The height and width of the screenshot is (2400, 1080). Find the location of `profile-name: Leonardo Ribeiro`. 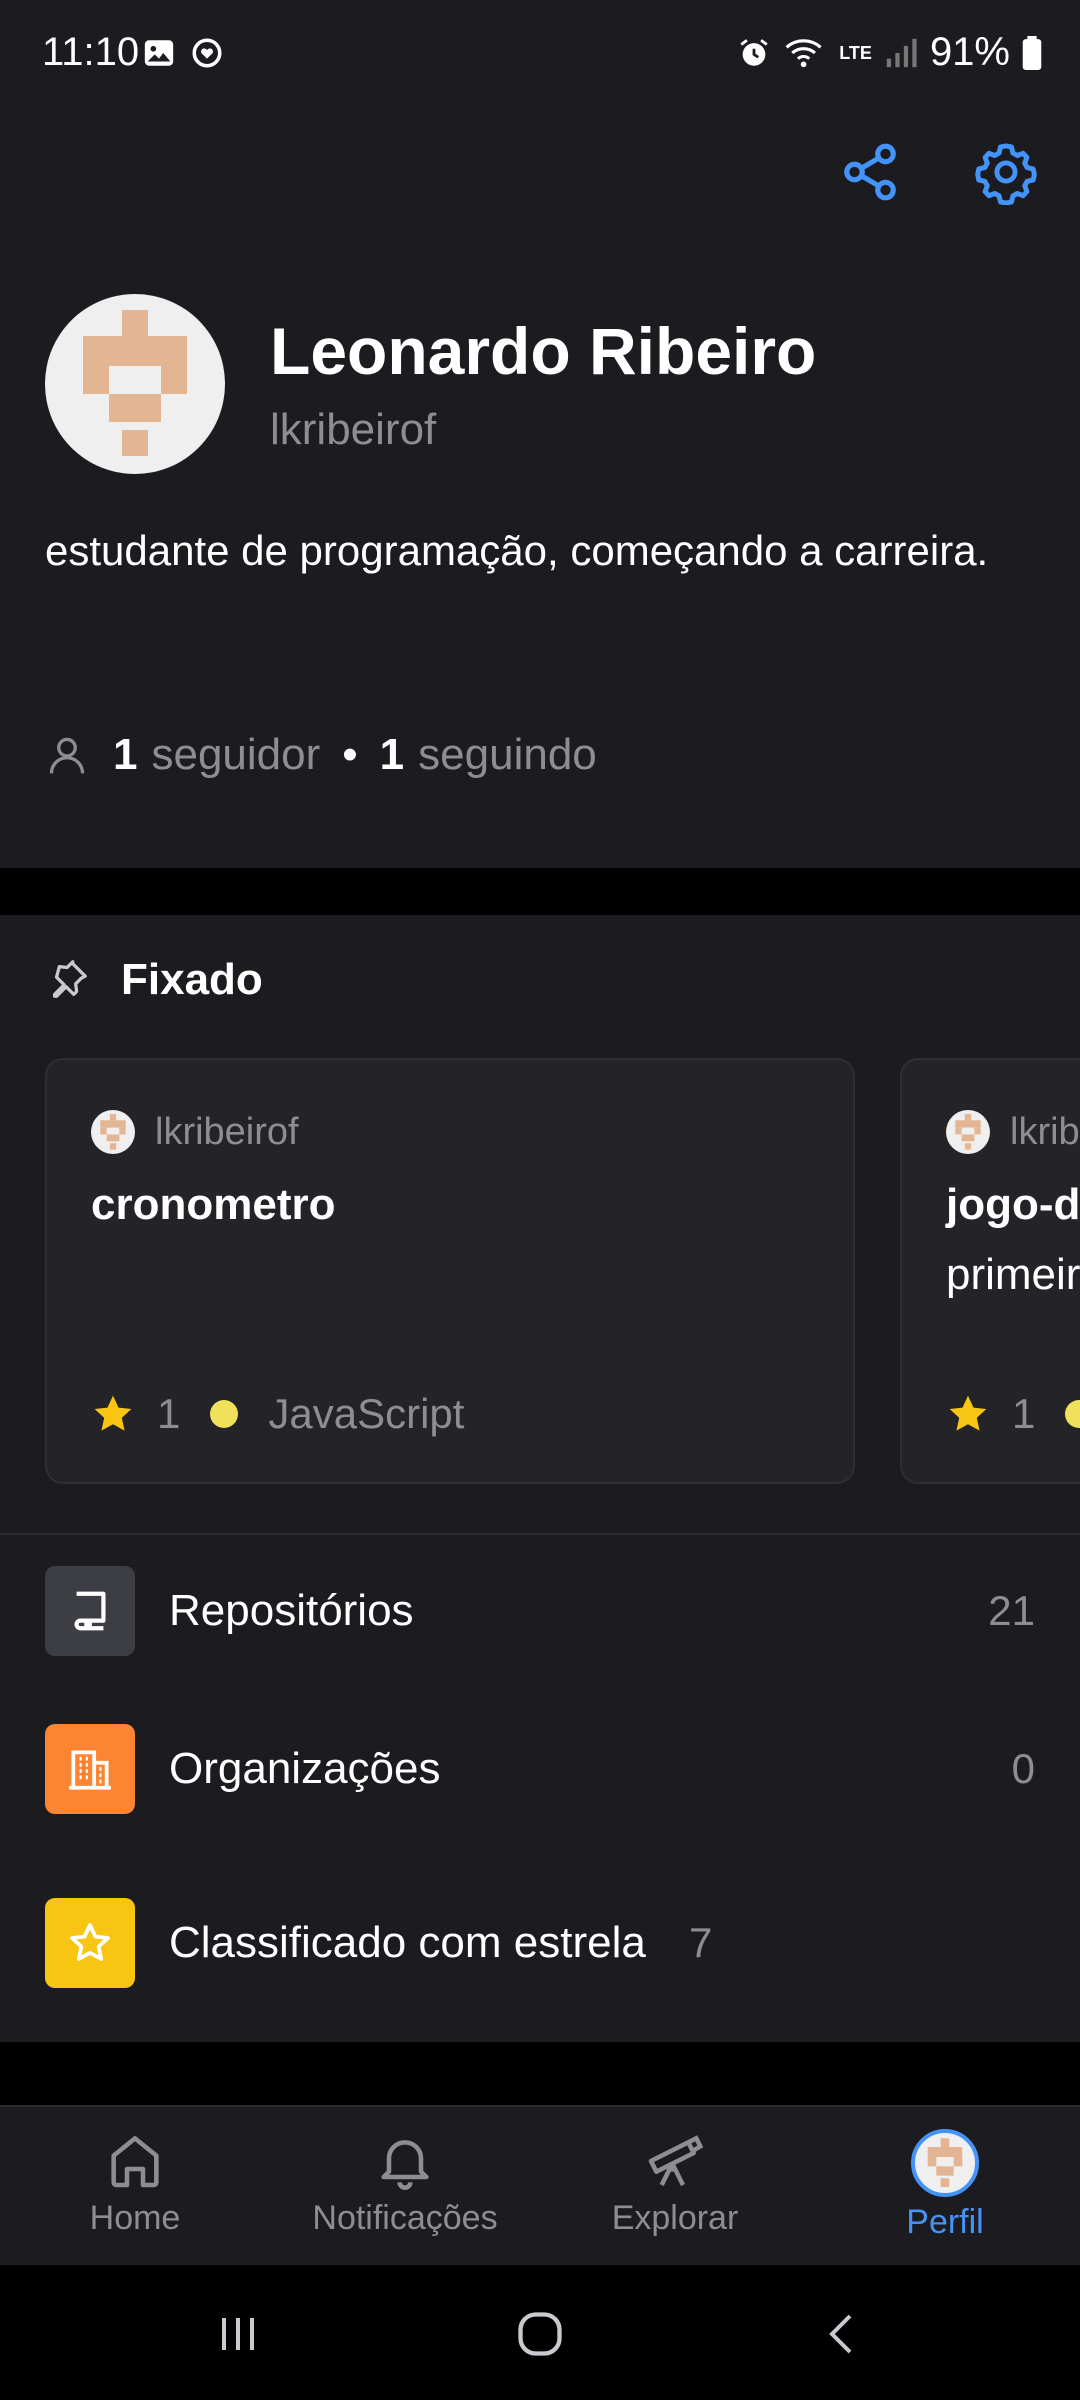

profile-name: Leonardo Ribeiro is located at coordinates (543, 351).